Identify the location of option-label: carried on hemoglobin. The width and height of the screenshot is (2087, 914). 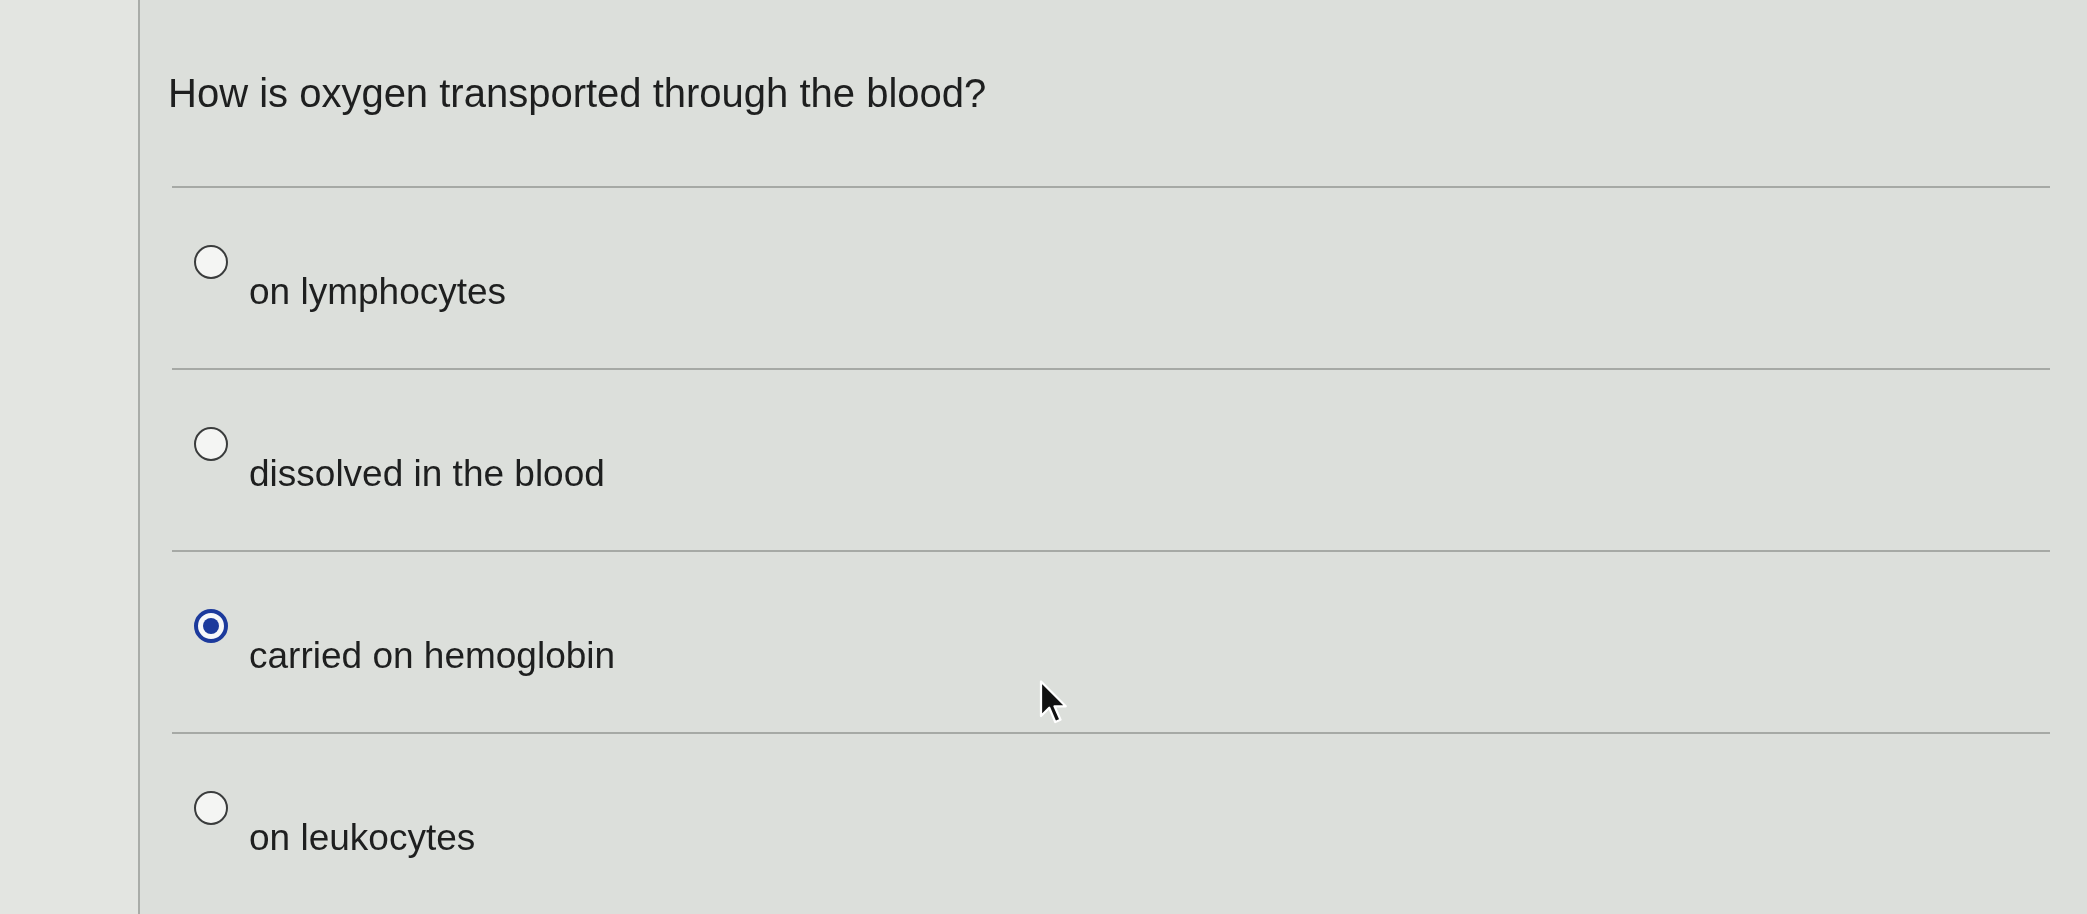
(432, 656).